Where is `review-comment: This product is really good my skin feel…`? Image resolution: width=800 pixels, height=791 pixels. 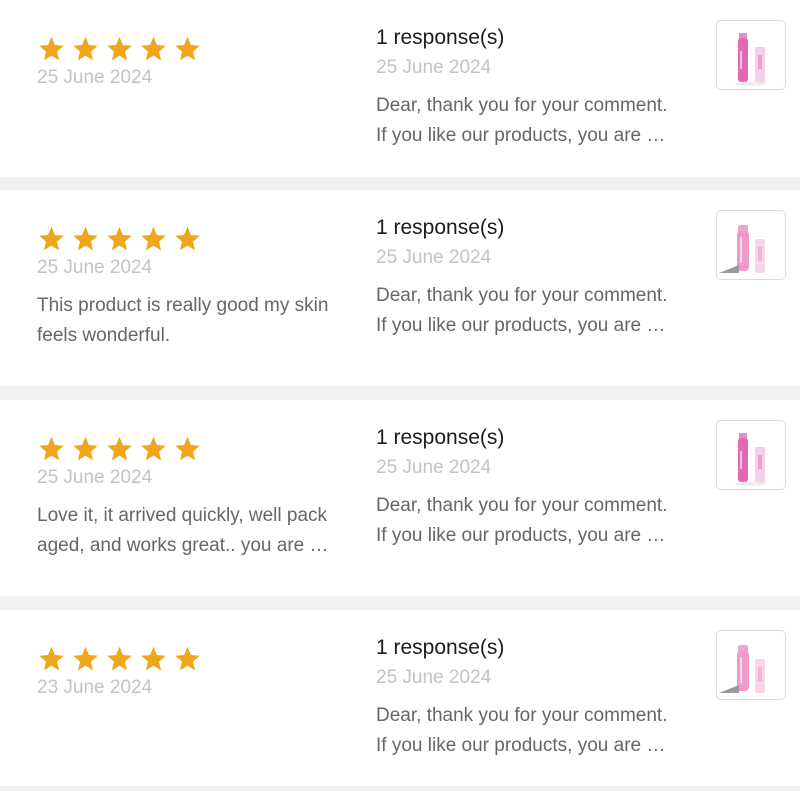 review-comment: This product is really good my skin feel… is located at coordinates (183, 320).